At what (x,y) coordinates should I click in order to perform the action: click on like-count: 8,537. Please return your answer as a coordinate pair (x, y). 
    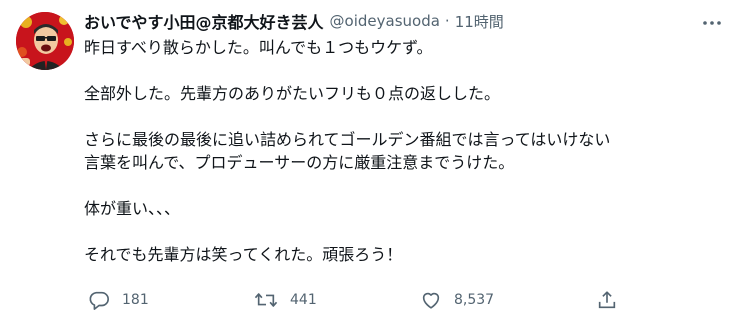
    Looking at the image, I should click on (474, 300).